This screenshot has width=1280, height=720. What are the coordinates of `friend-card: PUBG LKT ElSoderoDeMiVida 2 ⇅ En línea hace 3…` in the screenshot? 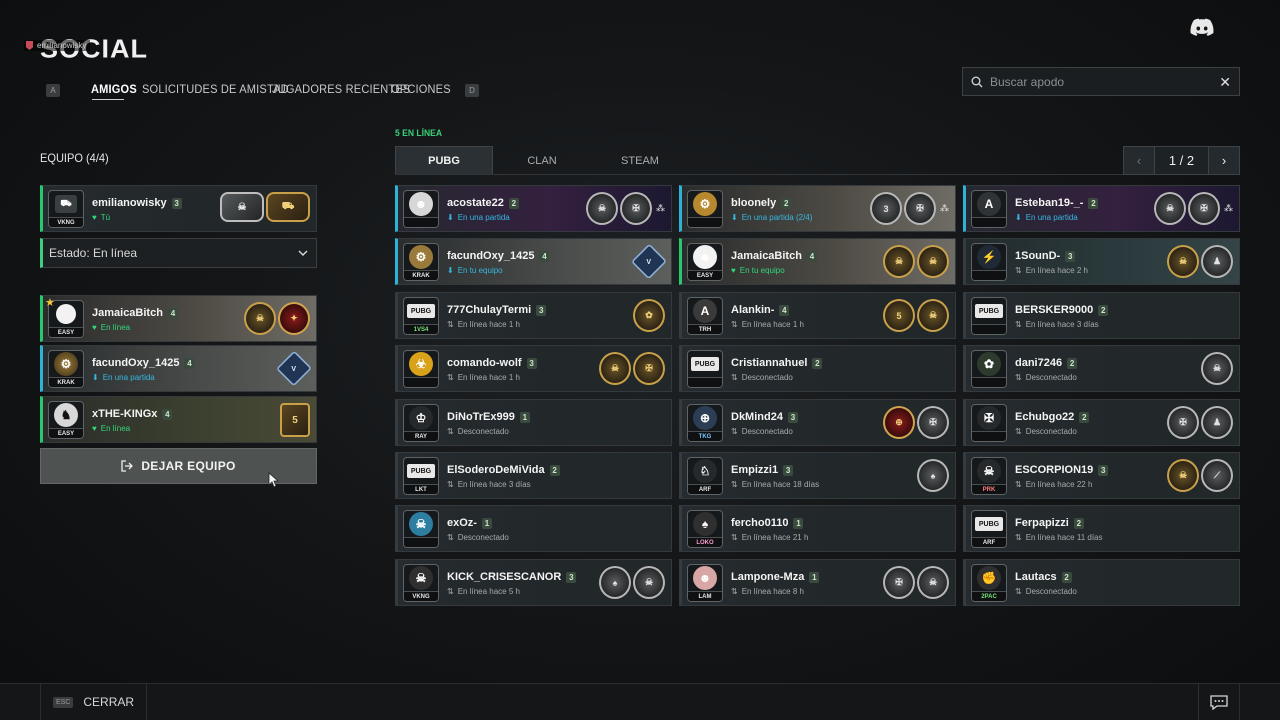 It's located at (533, 475).